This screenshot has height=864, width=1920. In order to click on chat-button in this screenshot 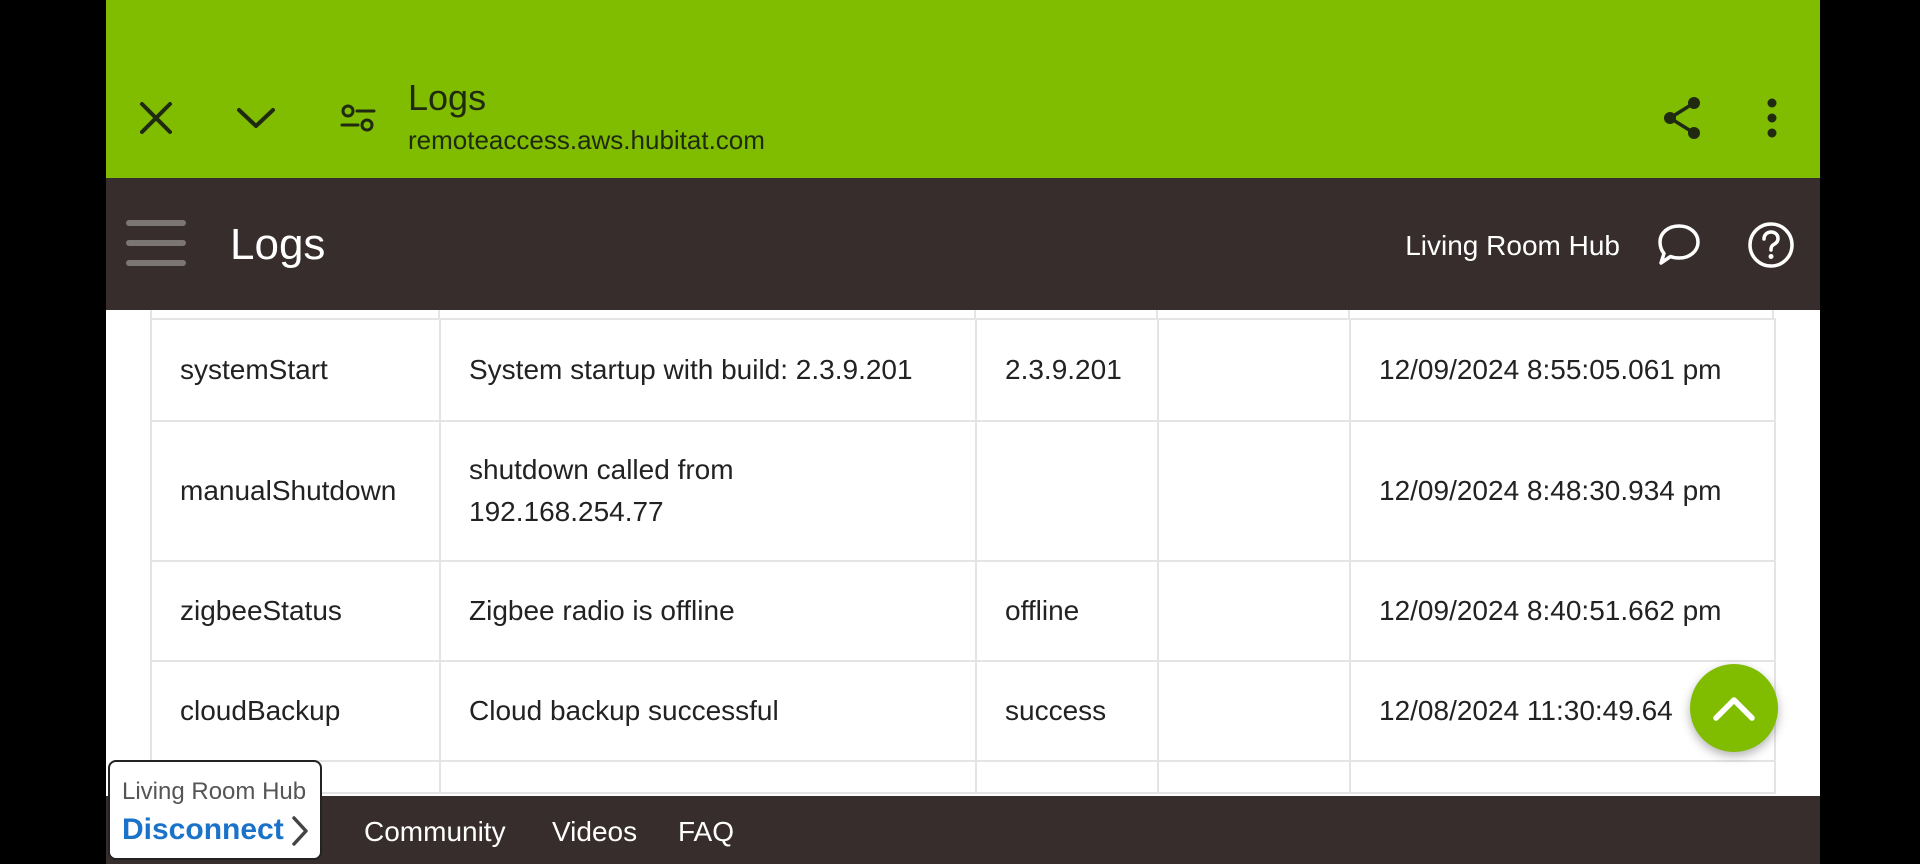, I will do `click(1679, 245)`.